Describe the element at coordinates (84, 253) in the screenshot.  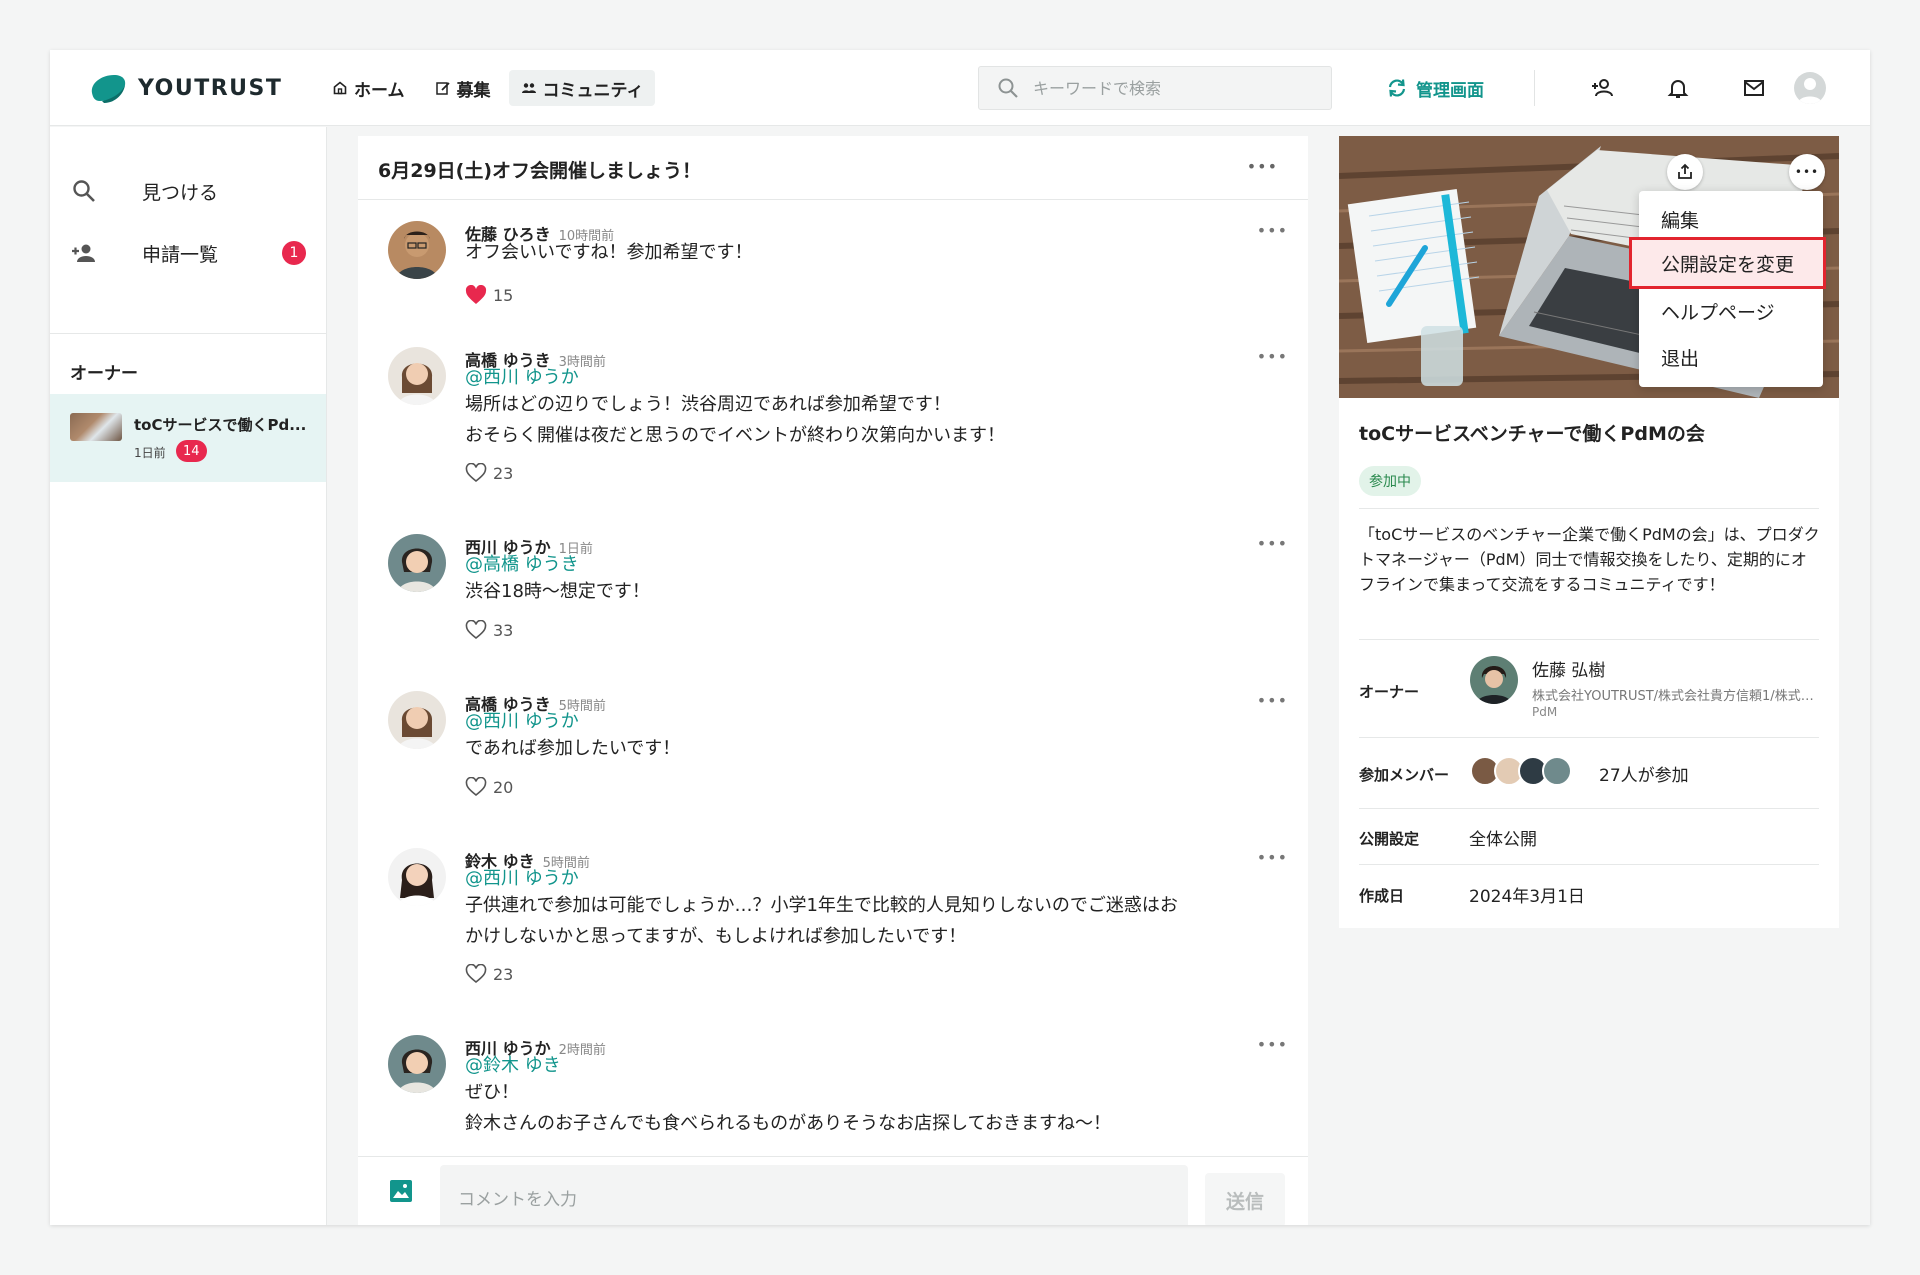
I see `add-user-icon` at that location.